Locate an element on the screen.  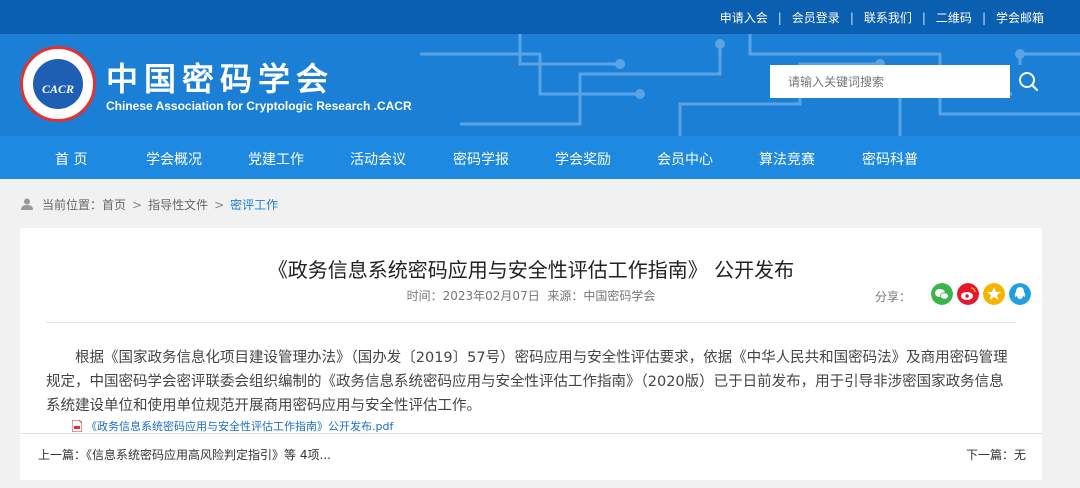
share-label: 分享： is located at coordinates (893, 297).